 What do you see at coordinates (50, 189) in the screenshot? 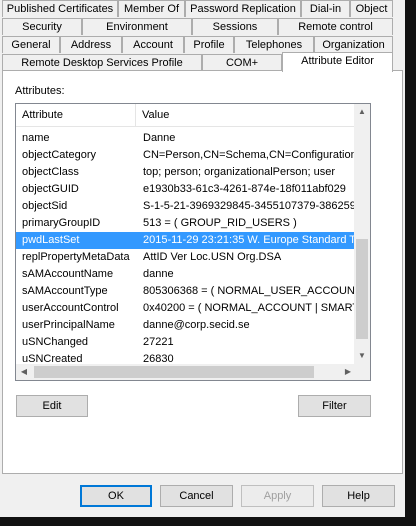
I see `attribute-name-cell: objectGUID` at bounding box center [50, 189].